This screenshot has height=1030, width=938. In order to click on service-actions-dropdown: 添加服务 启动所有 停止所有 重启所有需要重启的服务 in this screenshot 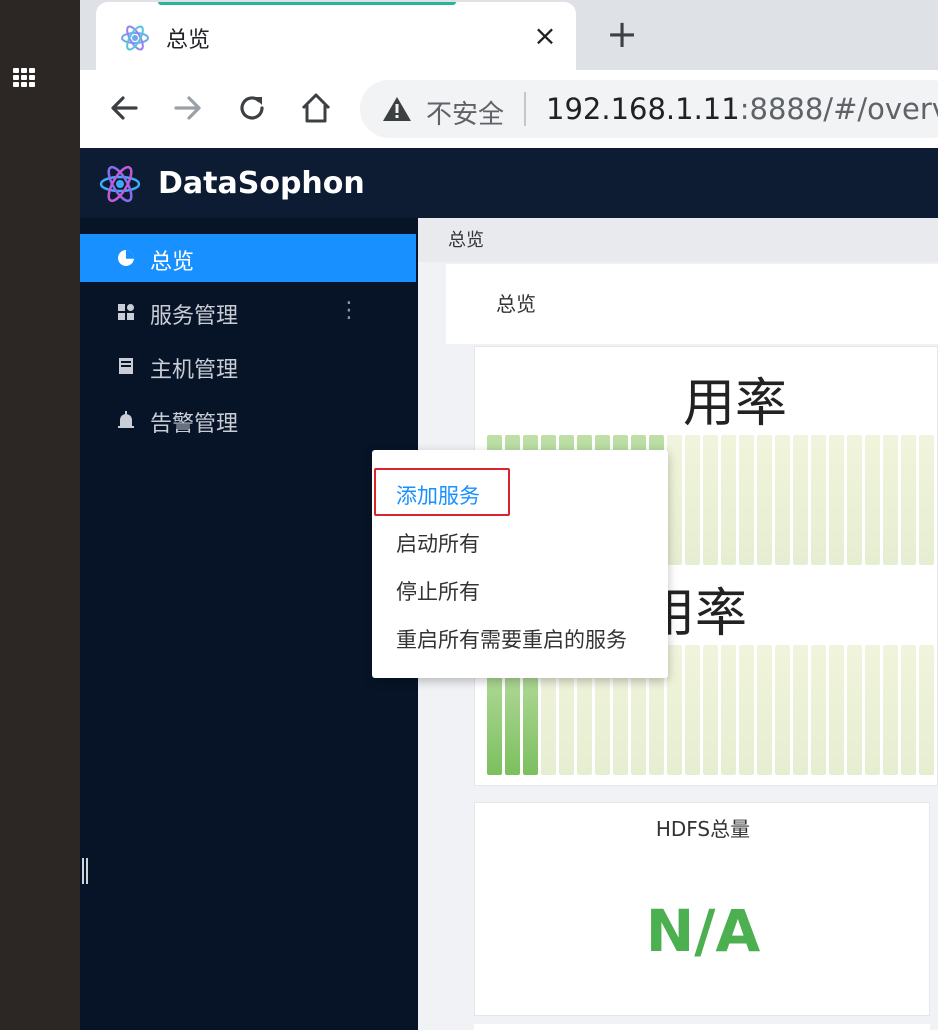, I will do `click(520, 564)`.